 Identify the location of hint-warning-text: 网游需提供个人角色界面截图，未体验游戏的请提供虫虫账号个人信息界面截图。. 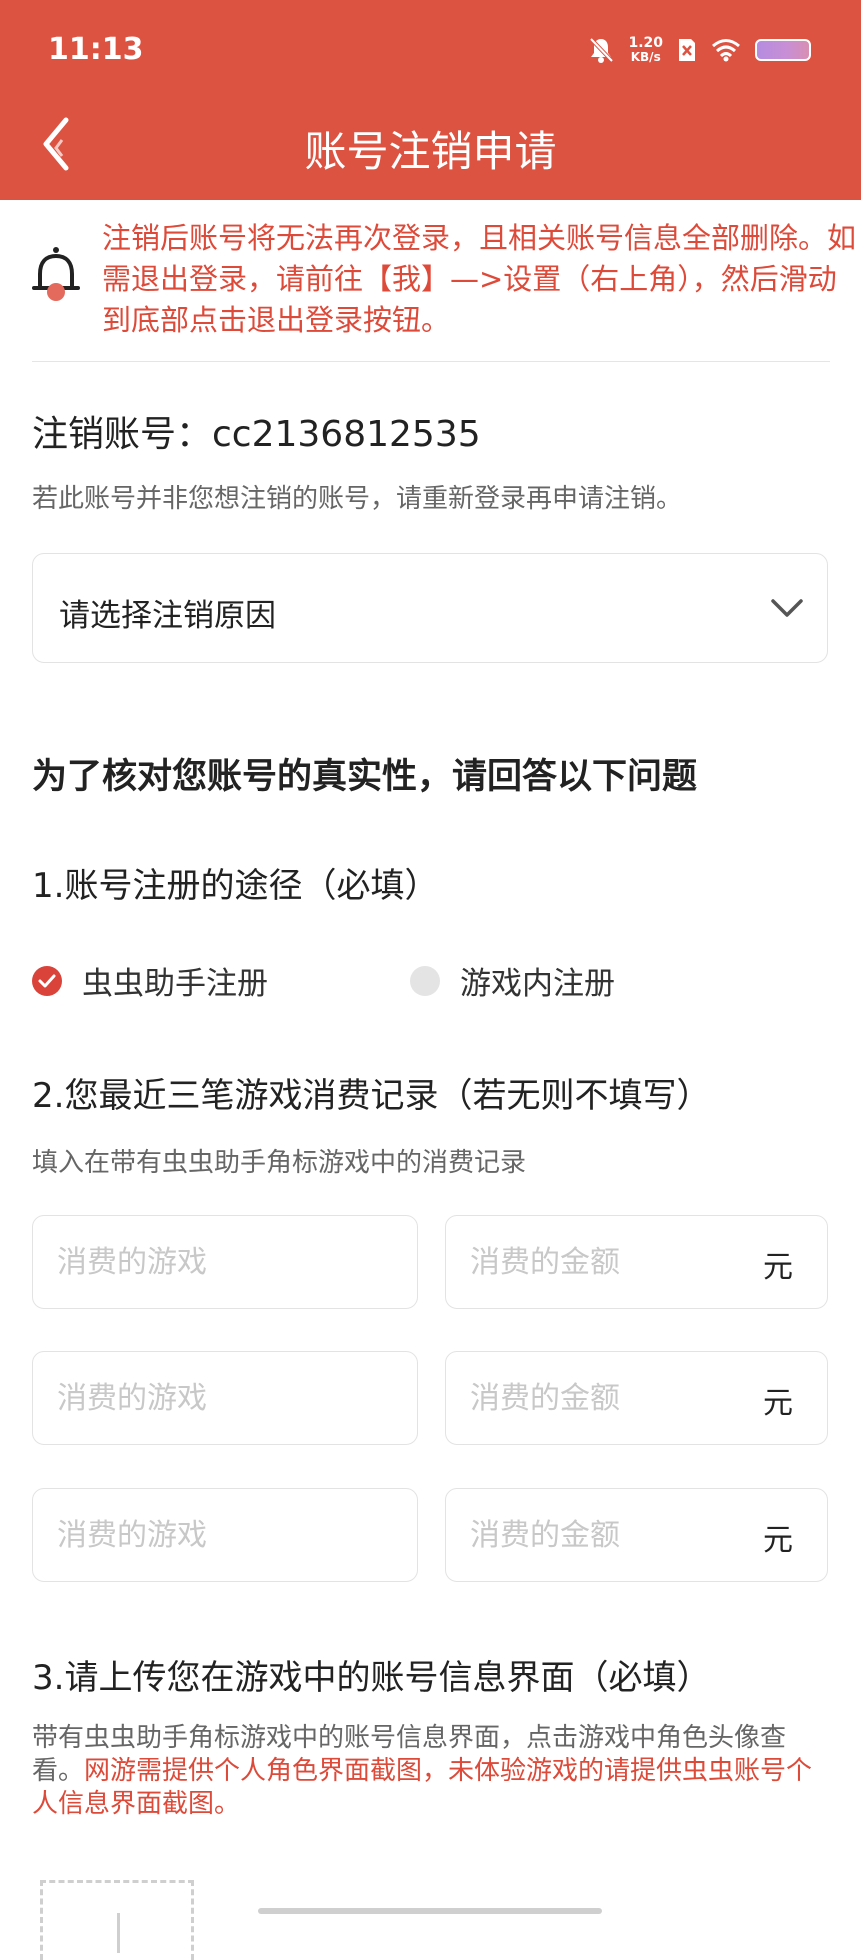
(422, 1787).